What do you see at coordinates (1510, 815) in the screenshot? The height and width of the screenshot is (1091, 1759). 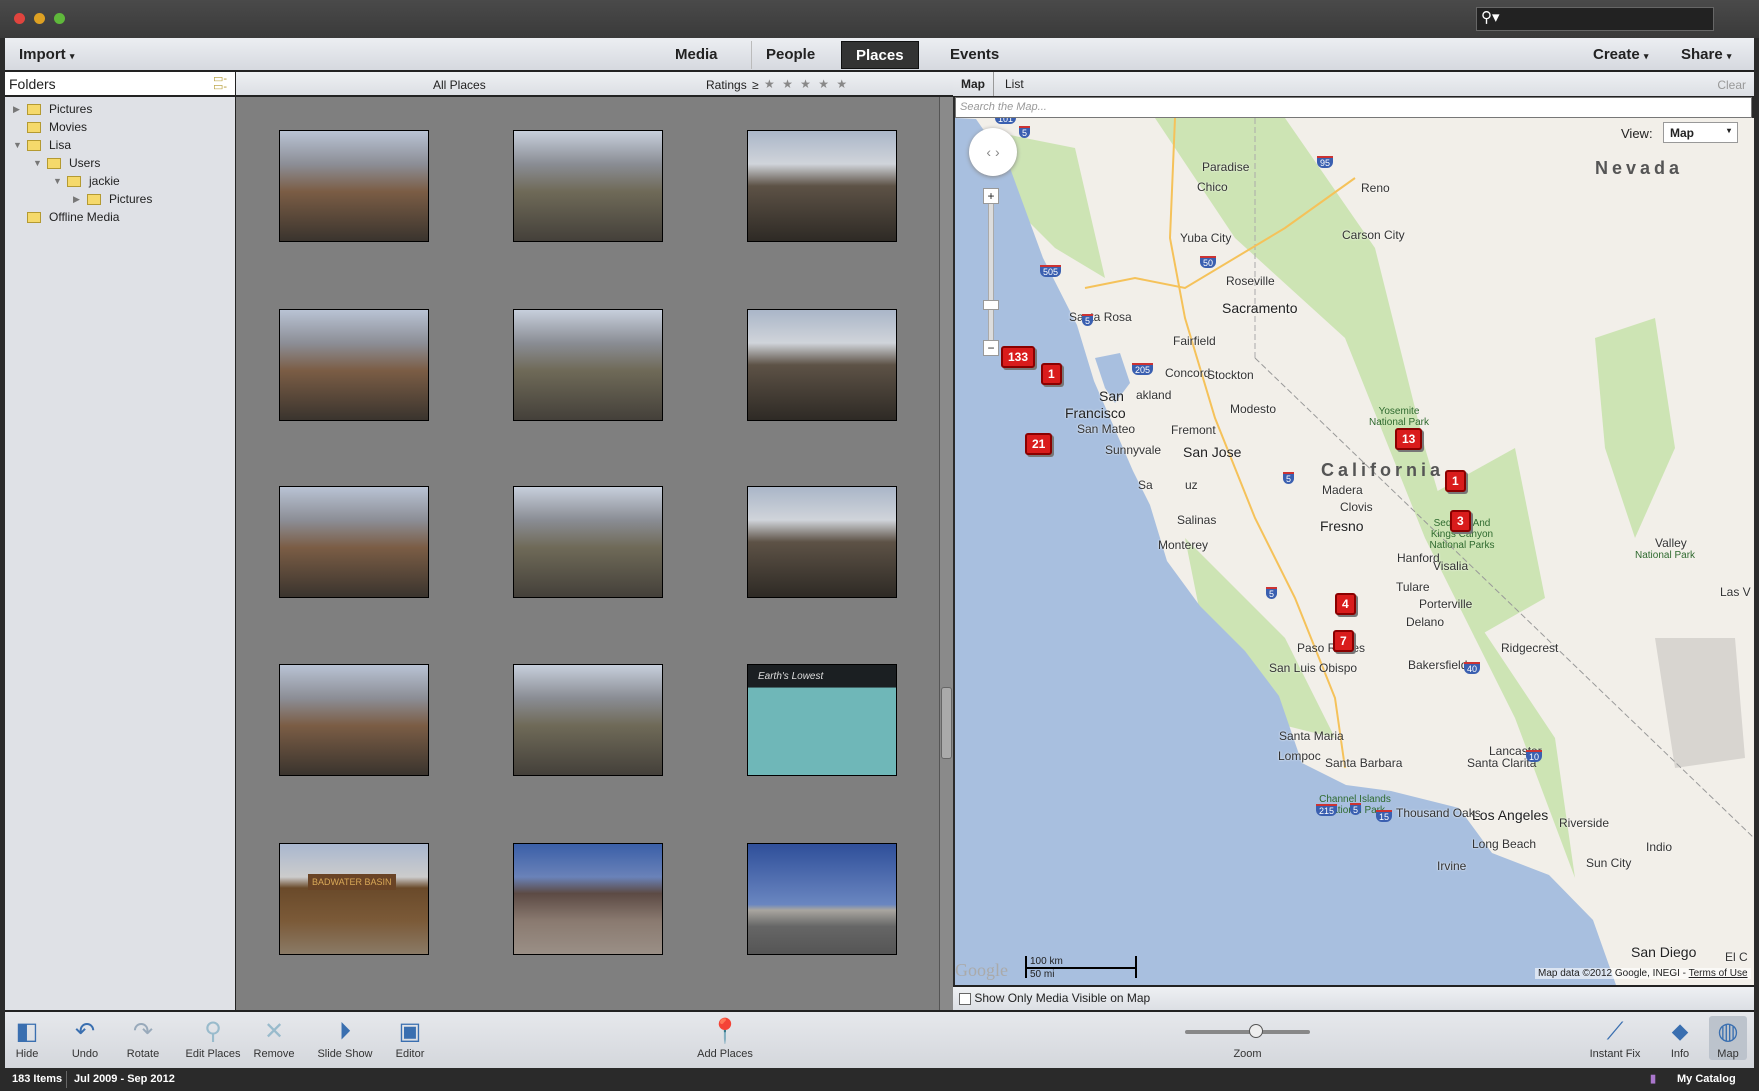 I see `city-label: Los Angeles` at bounding box center [1510, 815].